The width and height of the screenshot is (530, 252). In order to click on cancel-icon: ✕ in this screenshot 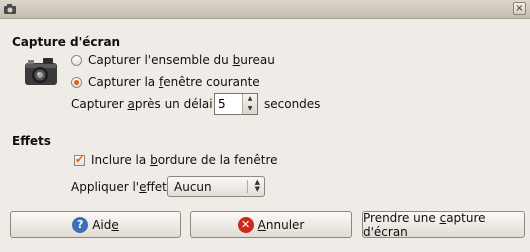, I will do `click(245, 224)`.